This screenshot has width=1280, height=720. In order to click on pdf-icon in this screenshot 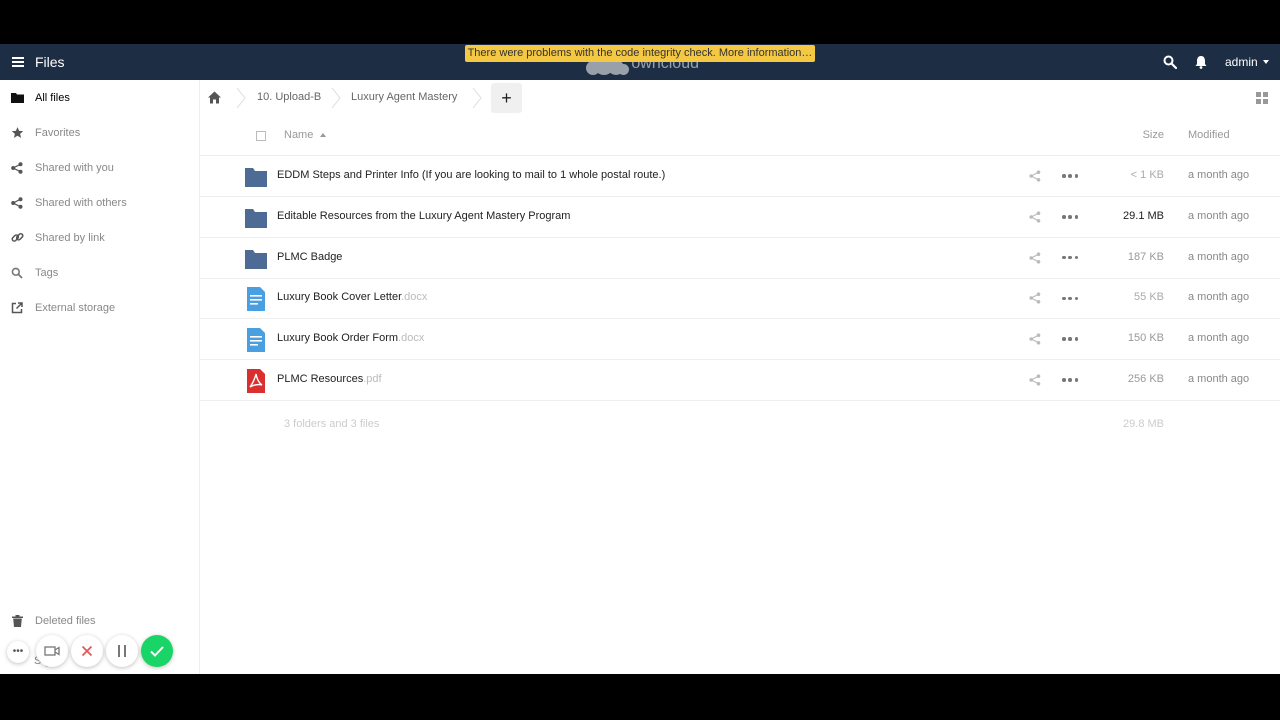, I will do `click(256, 381)`.